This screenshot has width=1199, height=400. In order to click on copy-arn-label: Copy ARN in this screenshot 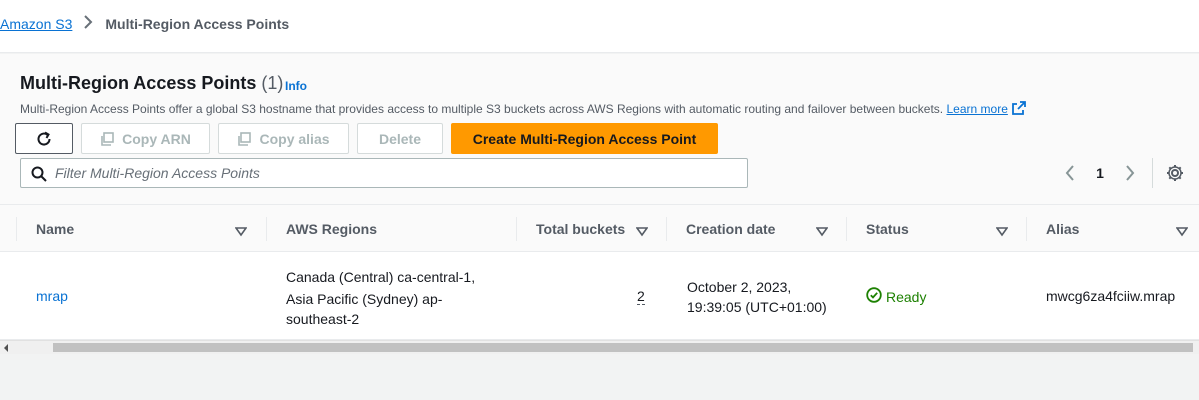, I will do `click(156, 138)`.